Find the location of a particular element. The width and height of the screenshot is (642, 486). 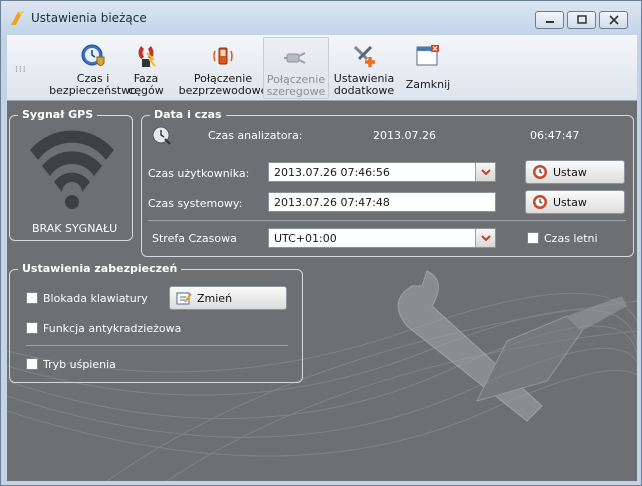

dst-label: Czas letni is located at coordinates (571, 238).